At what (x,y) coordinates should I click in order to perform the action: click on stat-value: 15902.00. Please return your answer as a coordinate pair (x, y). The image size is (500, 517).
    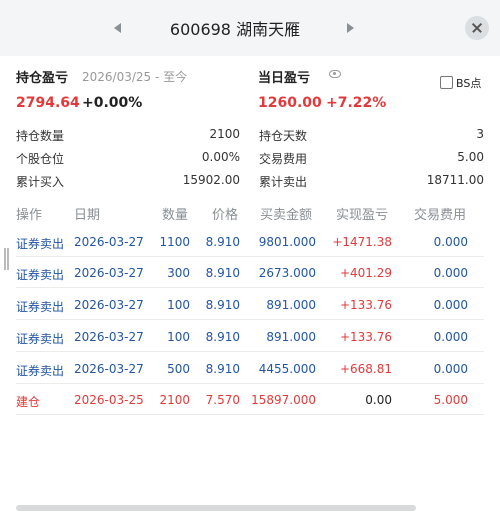
    Looking at the image, I should click on (211, 180).